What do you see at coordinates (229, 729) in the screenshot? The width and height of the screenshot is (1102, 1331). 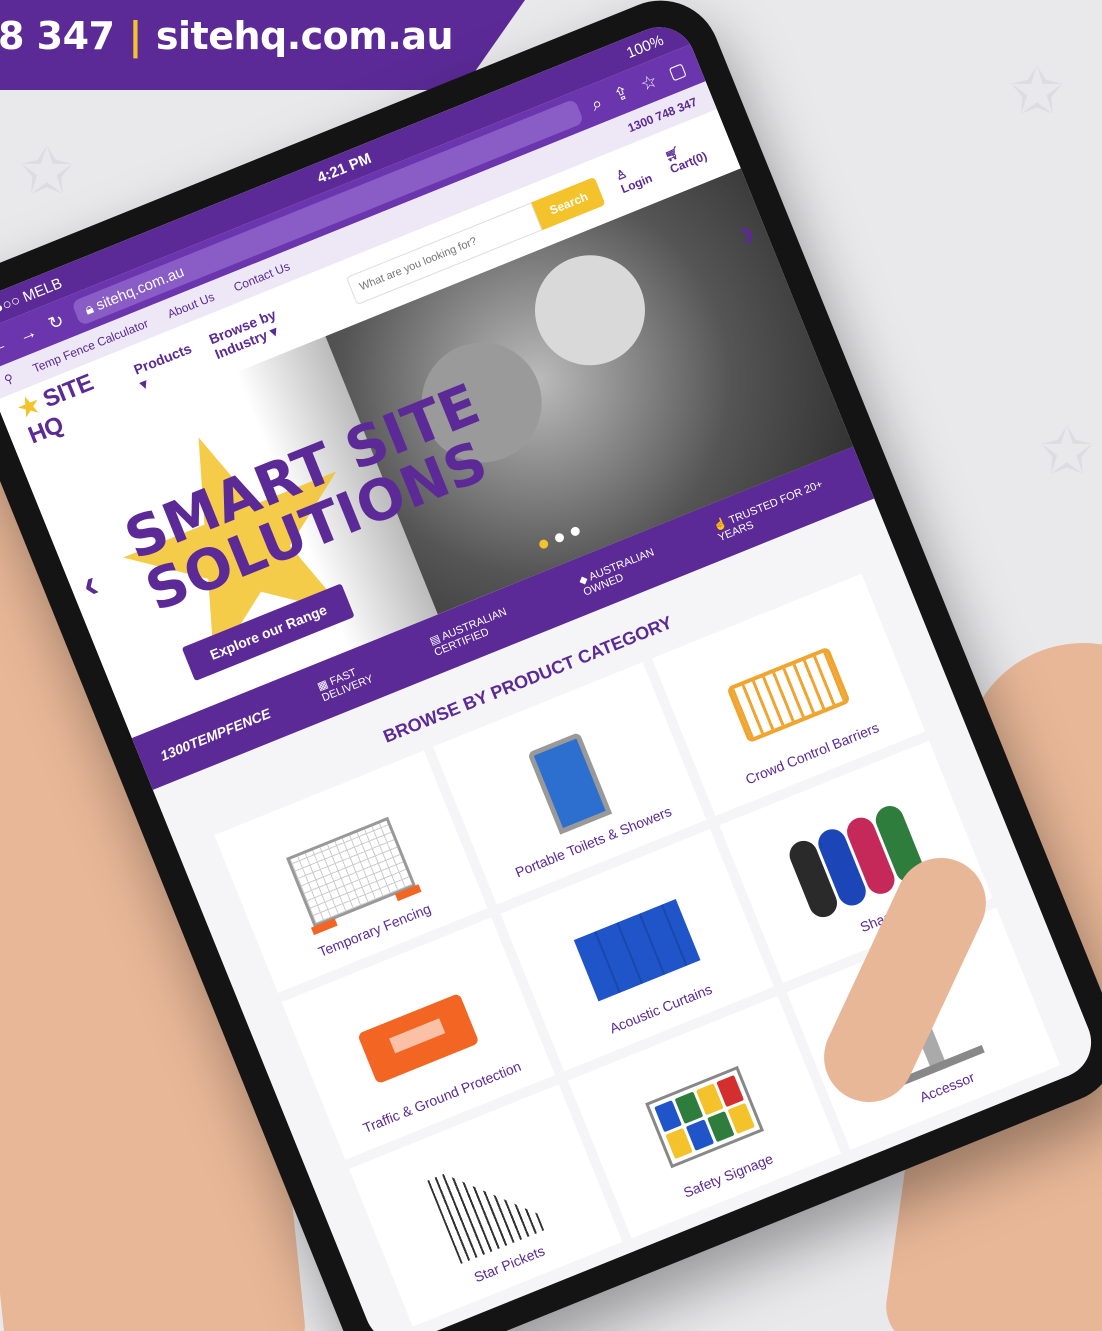 I see `brand-suffix: TEMPFENCE` at bounding box center [229, 729].